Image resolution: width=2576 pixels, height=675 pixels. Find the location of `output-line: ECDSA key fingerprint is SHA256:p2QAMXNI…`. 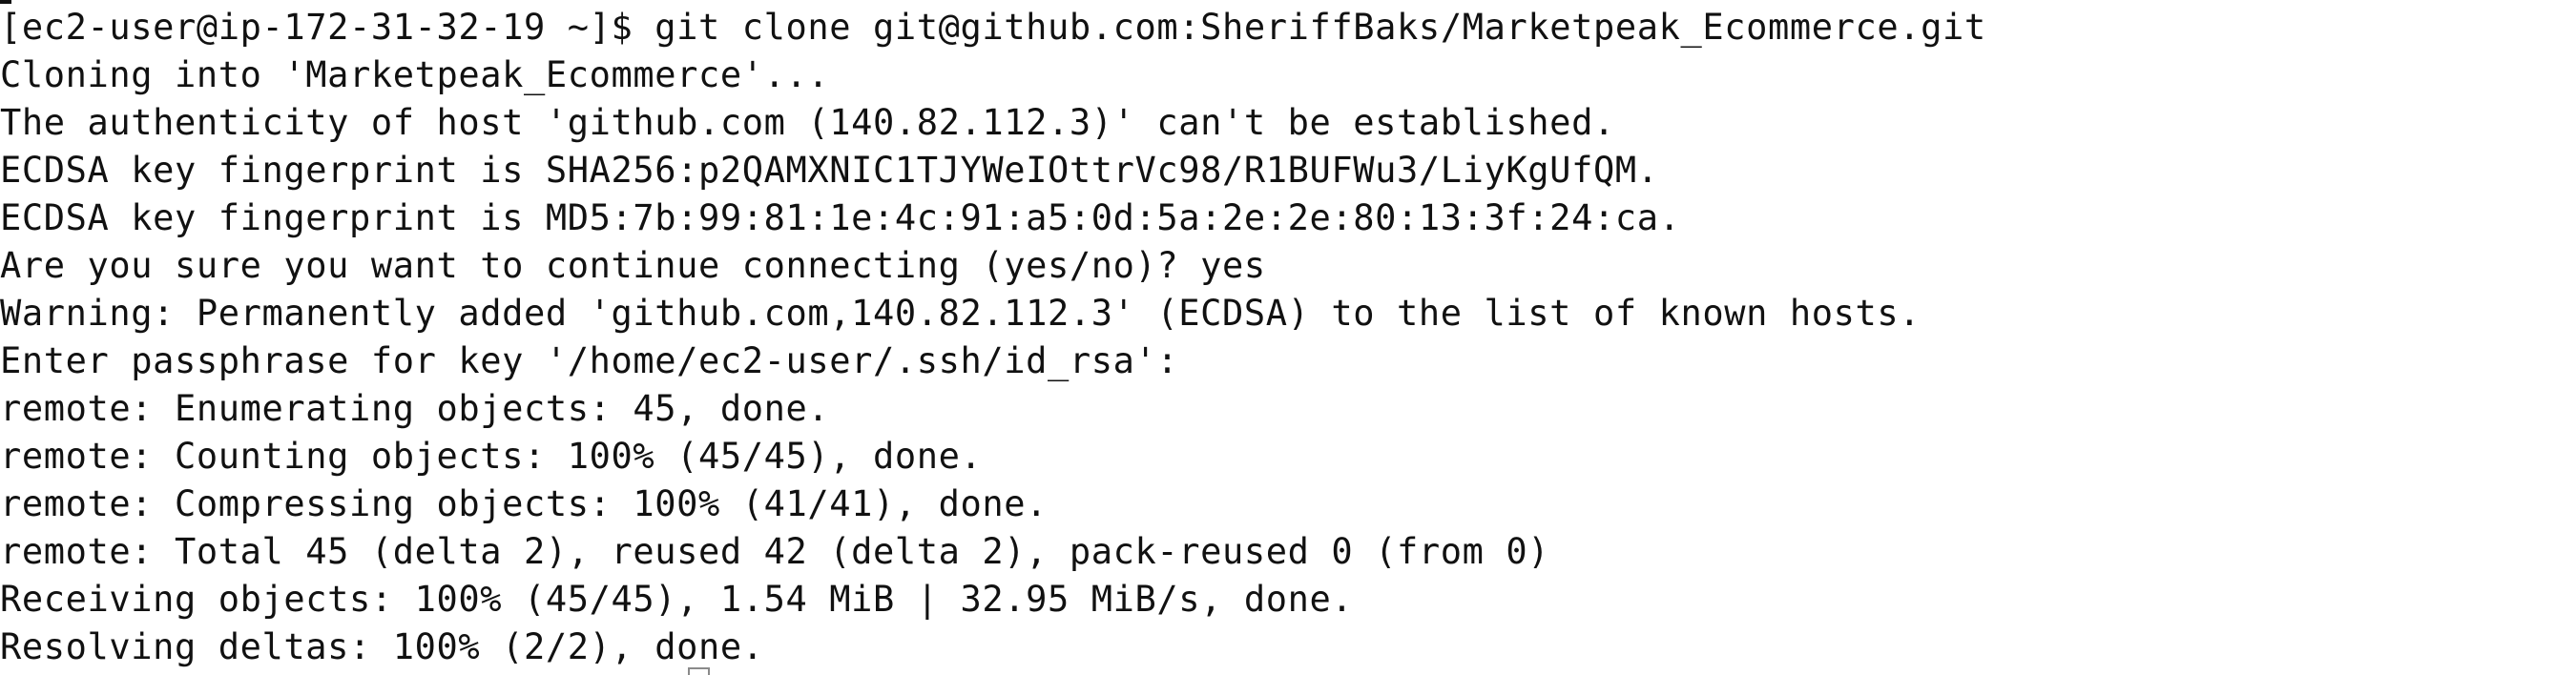

output-line: ECDSA key fingerprint is SHA256:p2QAMXNI… is located at coordinates (829, 171).